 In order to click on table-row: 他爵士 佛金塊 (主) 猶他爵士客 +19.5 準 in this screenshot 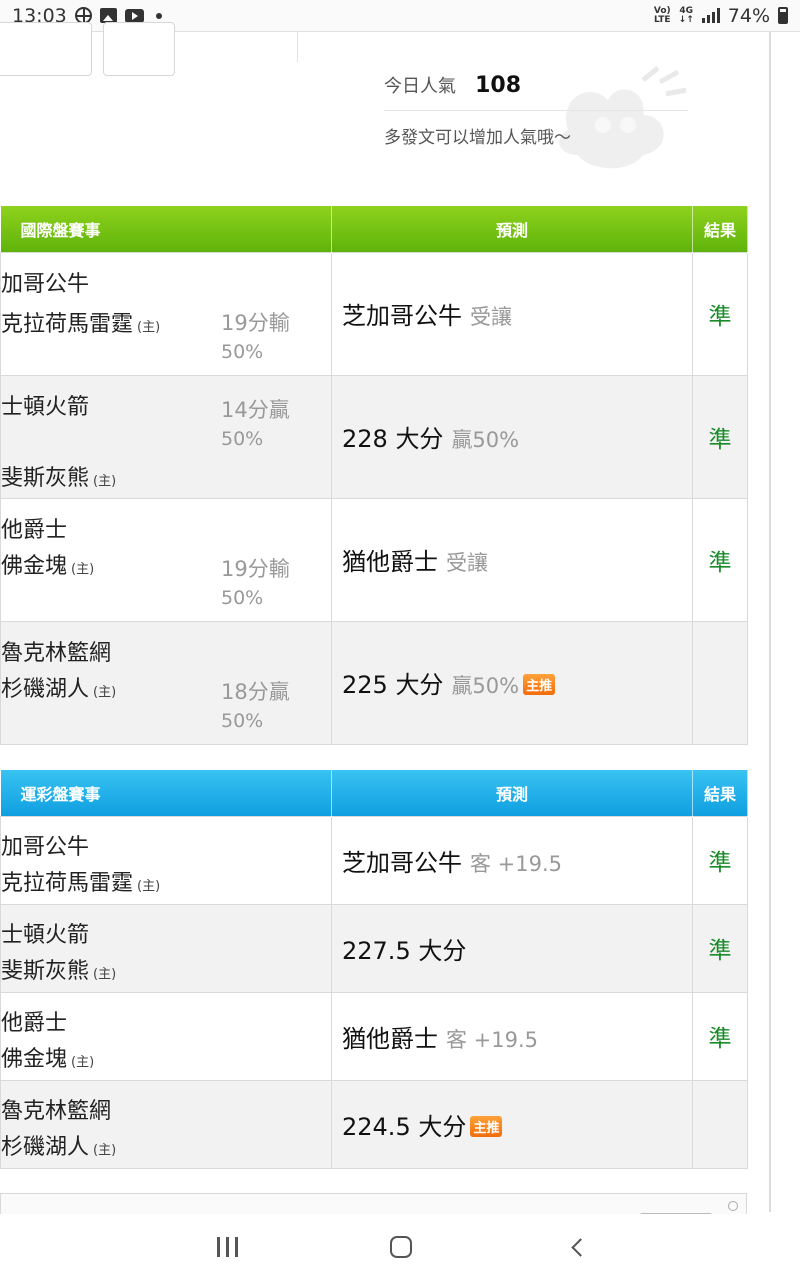, I will do `click(374, 1036)`.